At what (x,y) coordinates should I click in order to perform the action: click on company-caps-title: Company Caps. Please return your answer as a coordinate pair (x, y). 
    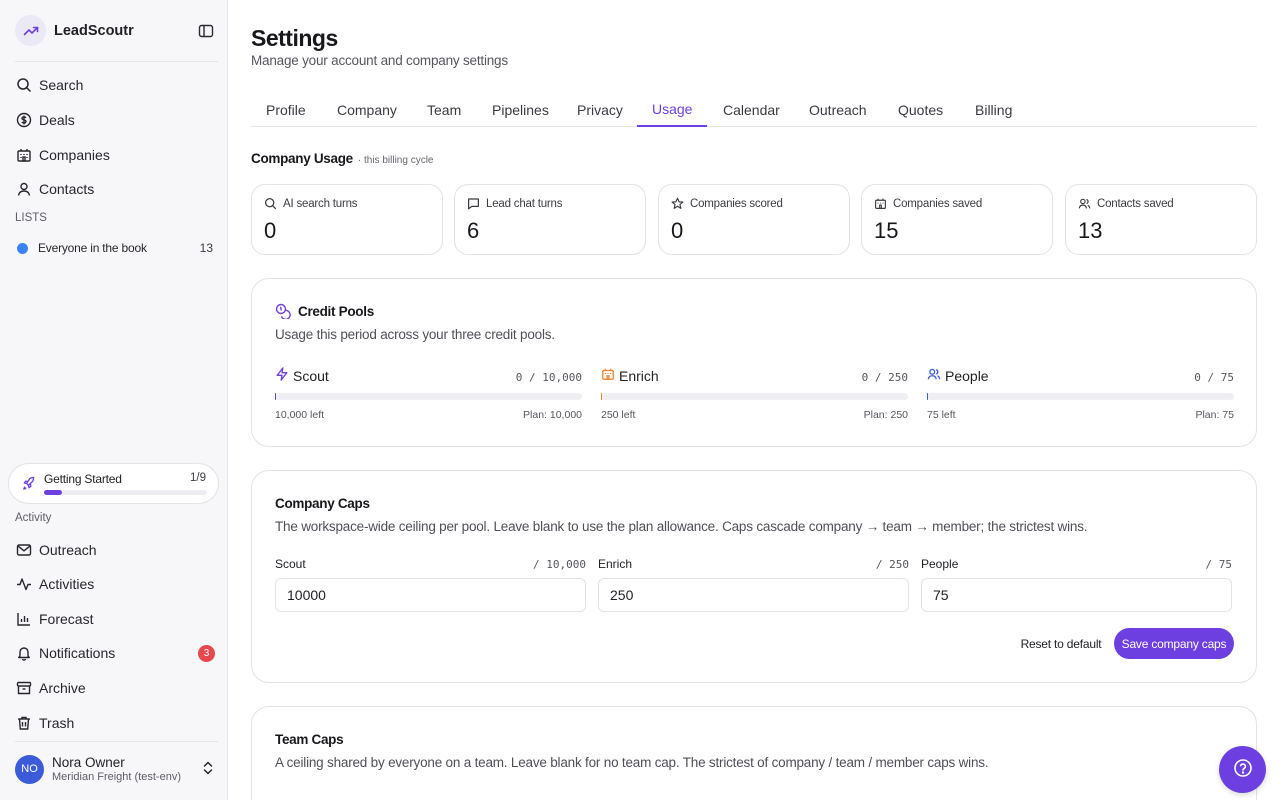
    Looking at the image, I should click on (322, 503).